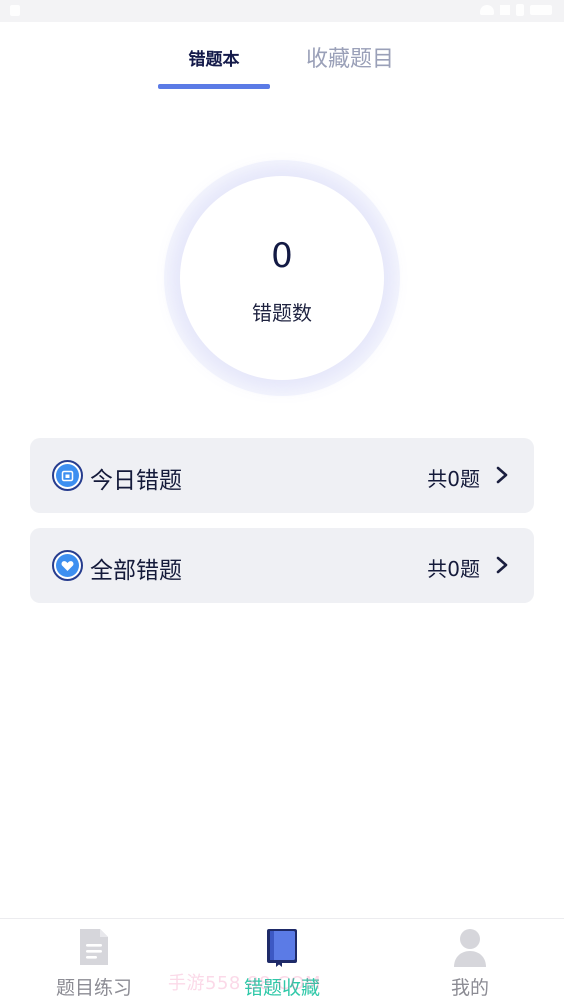  Describe the element at coordinates (282, 57) in the screenshot. I see `top-tabs: 错题本 收藏题目` at that location.